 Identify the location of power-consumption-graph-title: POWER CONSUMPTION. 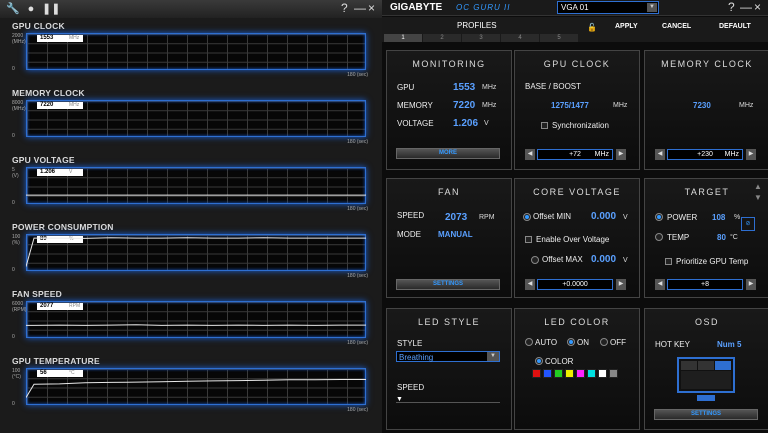
(63, 227).